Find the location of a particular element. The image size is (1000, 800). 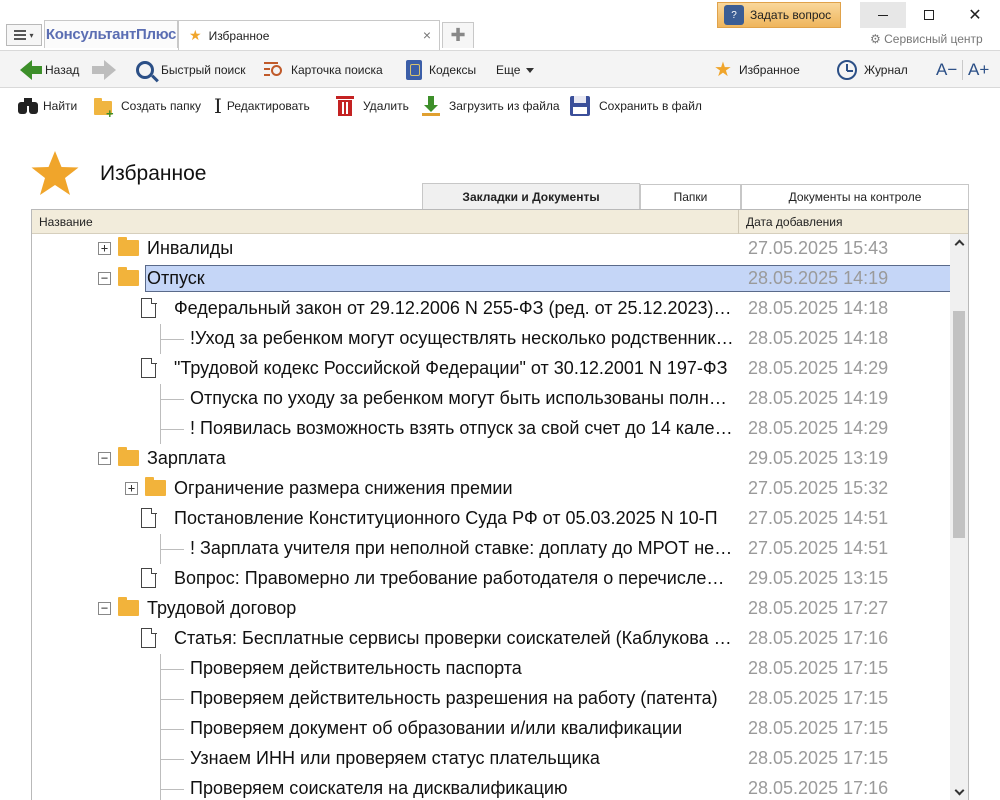

tab-bookmarks-documents: Закладки и Документы is located at coordinates (531, 196).